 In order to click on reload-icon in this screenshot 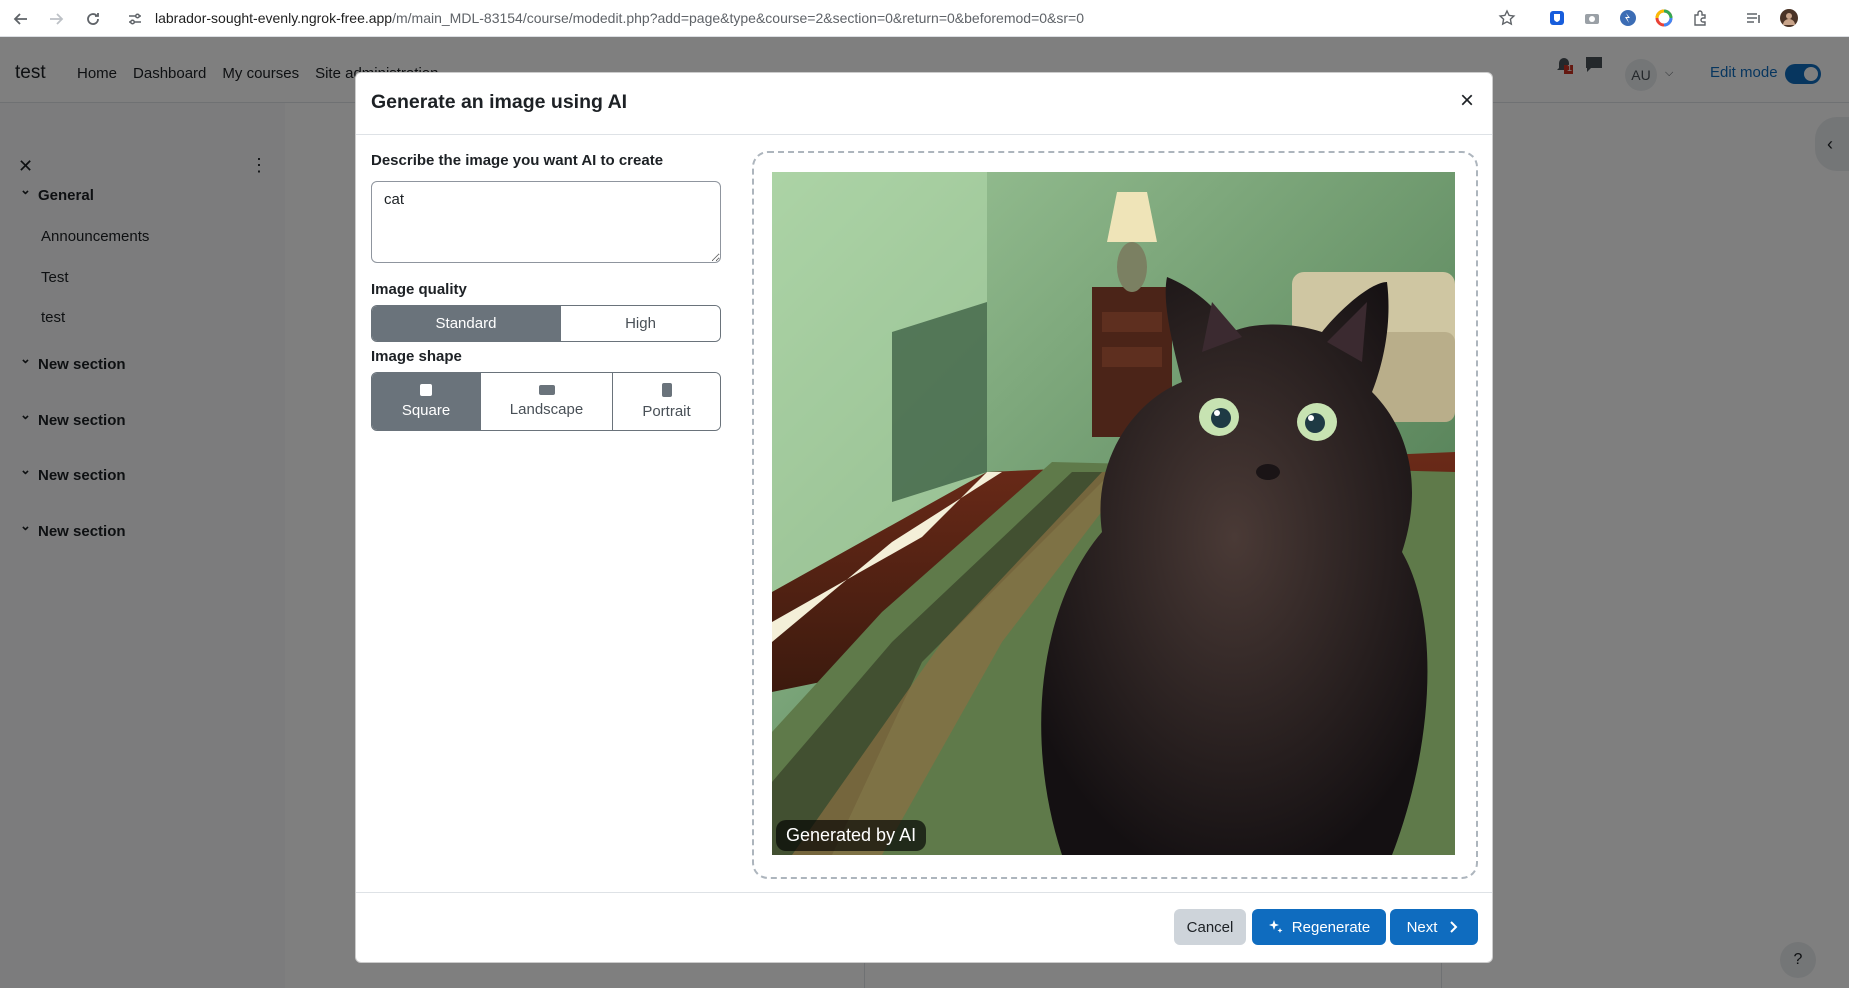, I will do `click(93, 19)`.